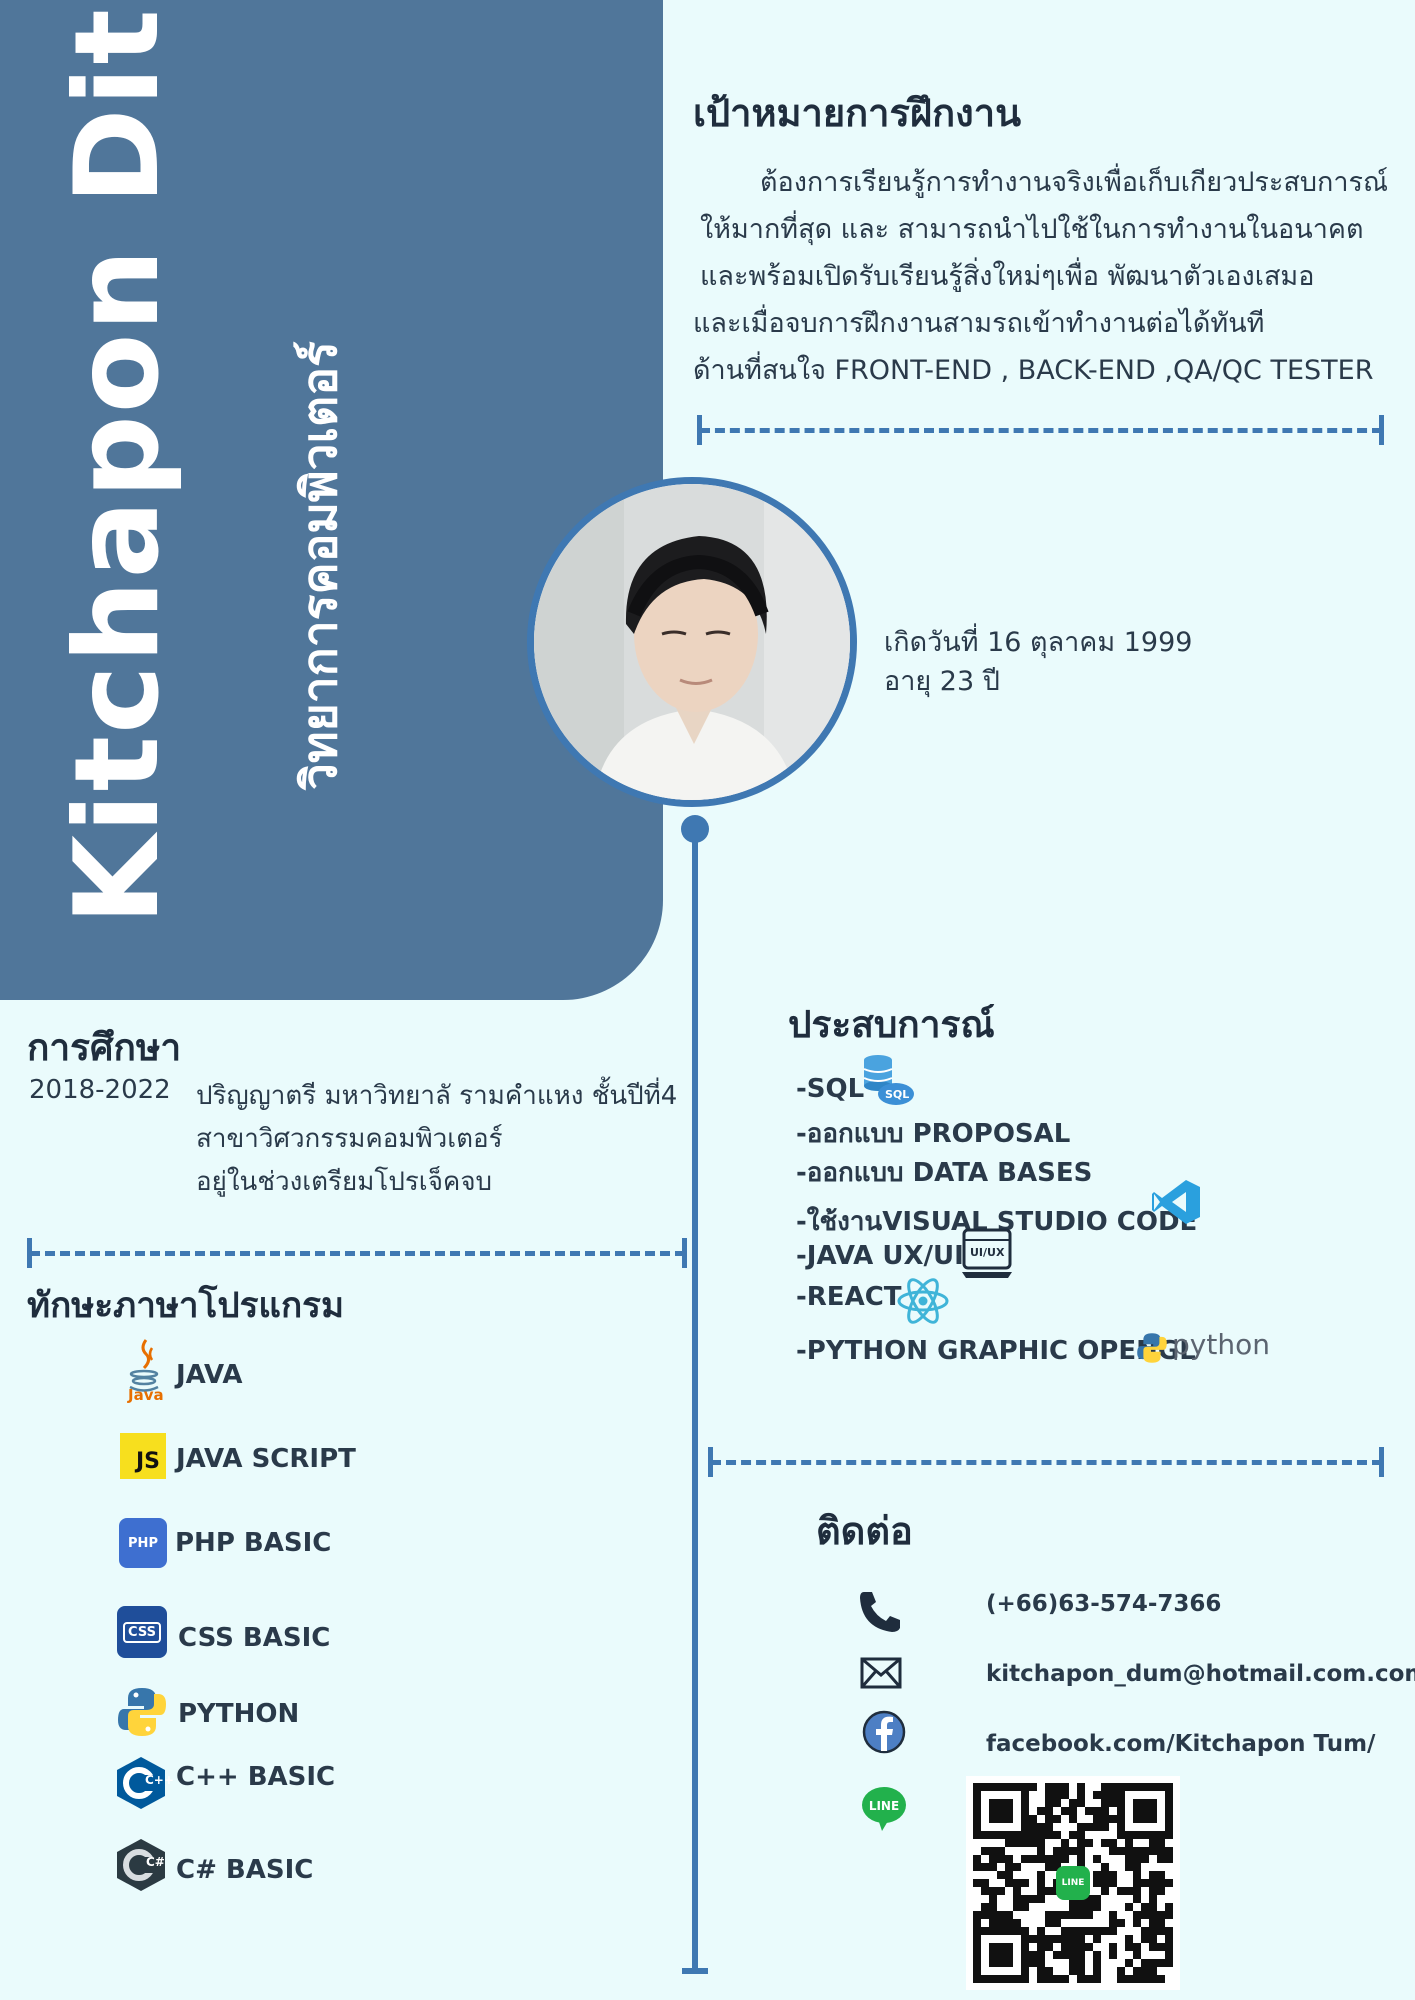 This screenshot has height=2000, width=1415. What do you see at coordinates (320, 565) in the screenshot?
I see `faculty-title: วิทยาการคอมพิวเตอร์` at bounding box center [320, 565].